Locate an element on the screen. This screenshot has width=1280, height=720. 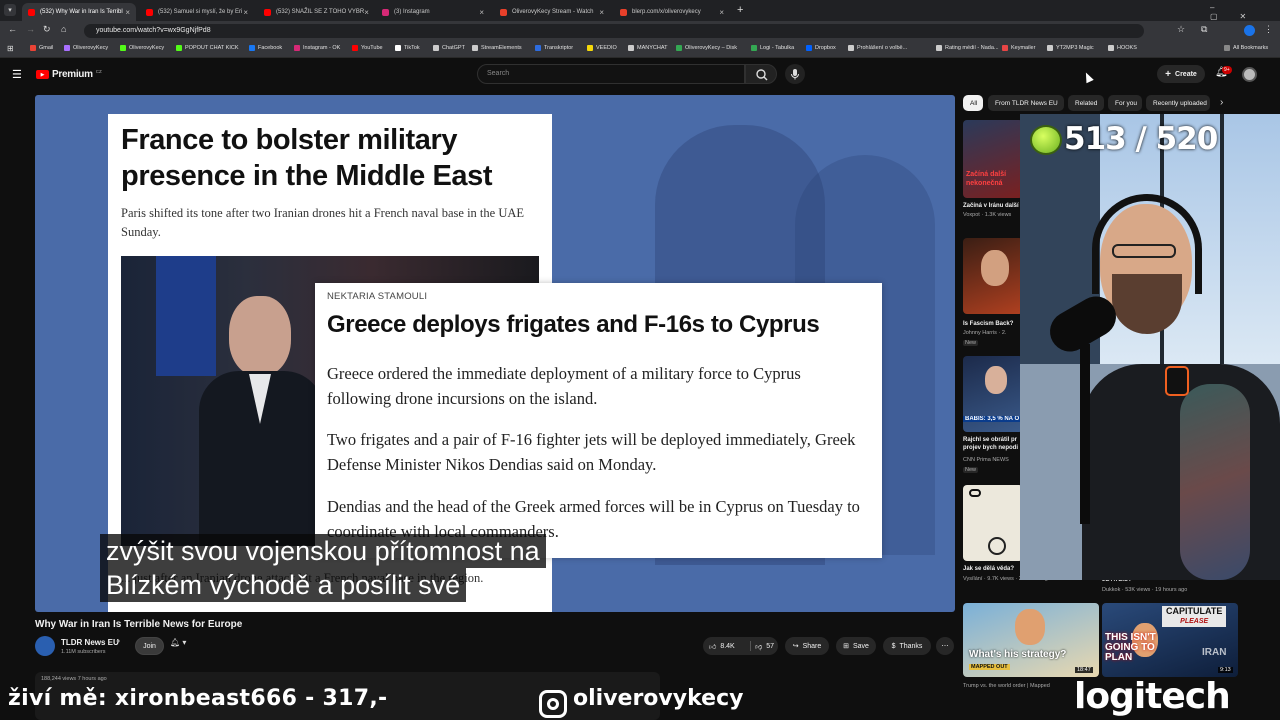
window-controls: –▢✕ is located at coordinates (1245, 12).